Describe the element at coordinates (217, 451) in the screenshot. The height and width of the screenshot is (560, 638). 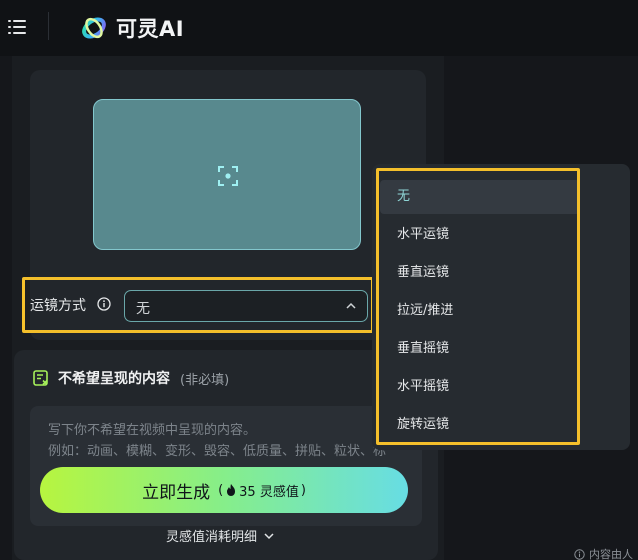
I see `placeholder-line: 例如：动画、模糊、变形、毁容、低质量、拼贴、粒状、标` at that location.